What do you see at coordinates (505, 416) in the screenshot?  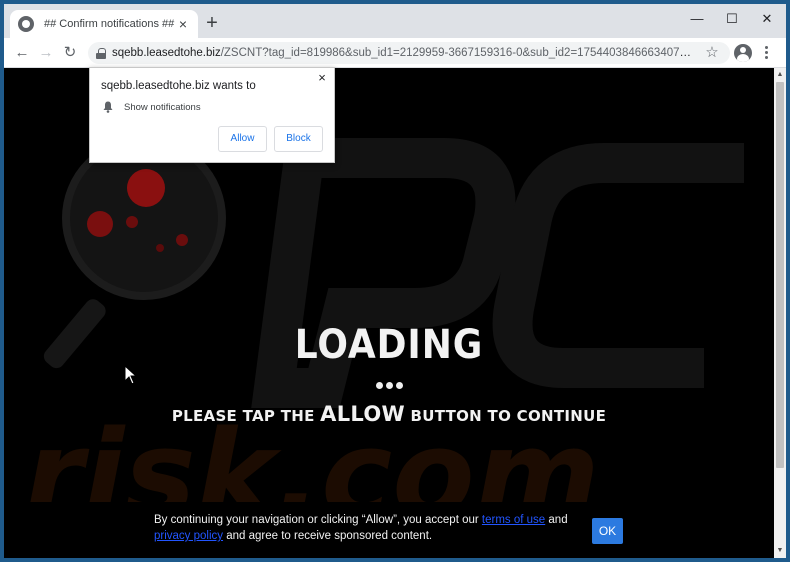 I see `instruction-after: BUTTON TO CONTINUE` at bounding box center [505, 416].